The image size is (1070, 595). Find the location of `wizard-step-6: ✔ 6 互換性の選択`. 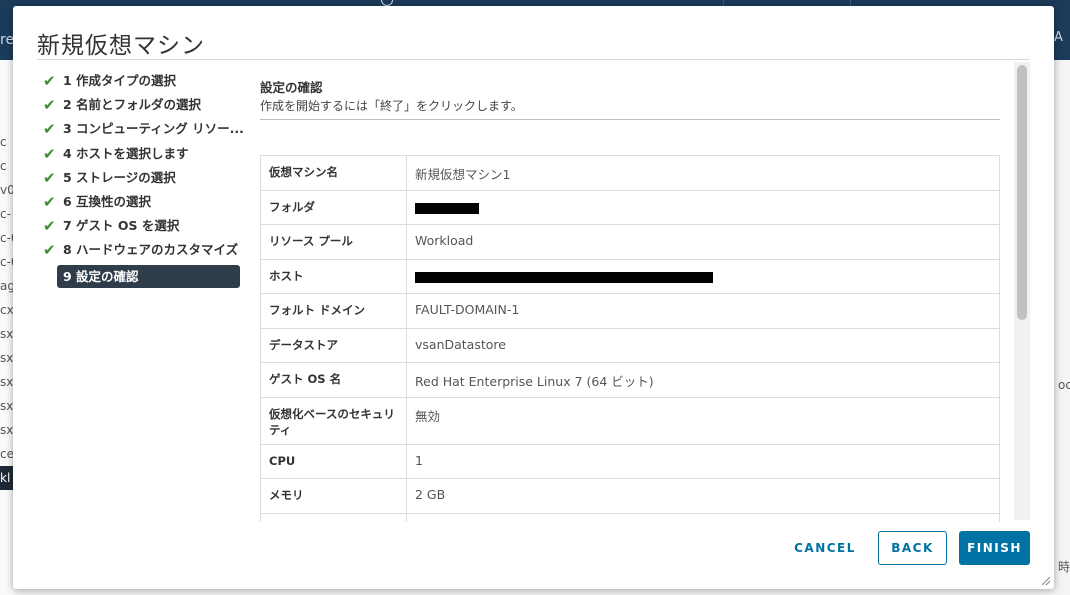

wizard-step-6: ✔ 6 互換性の選択 is located at coordinates (146, 203).